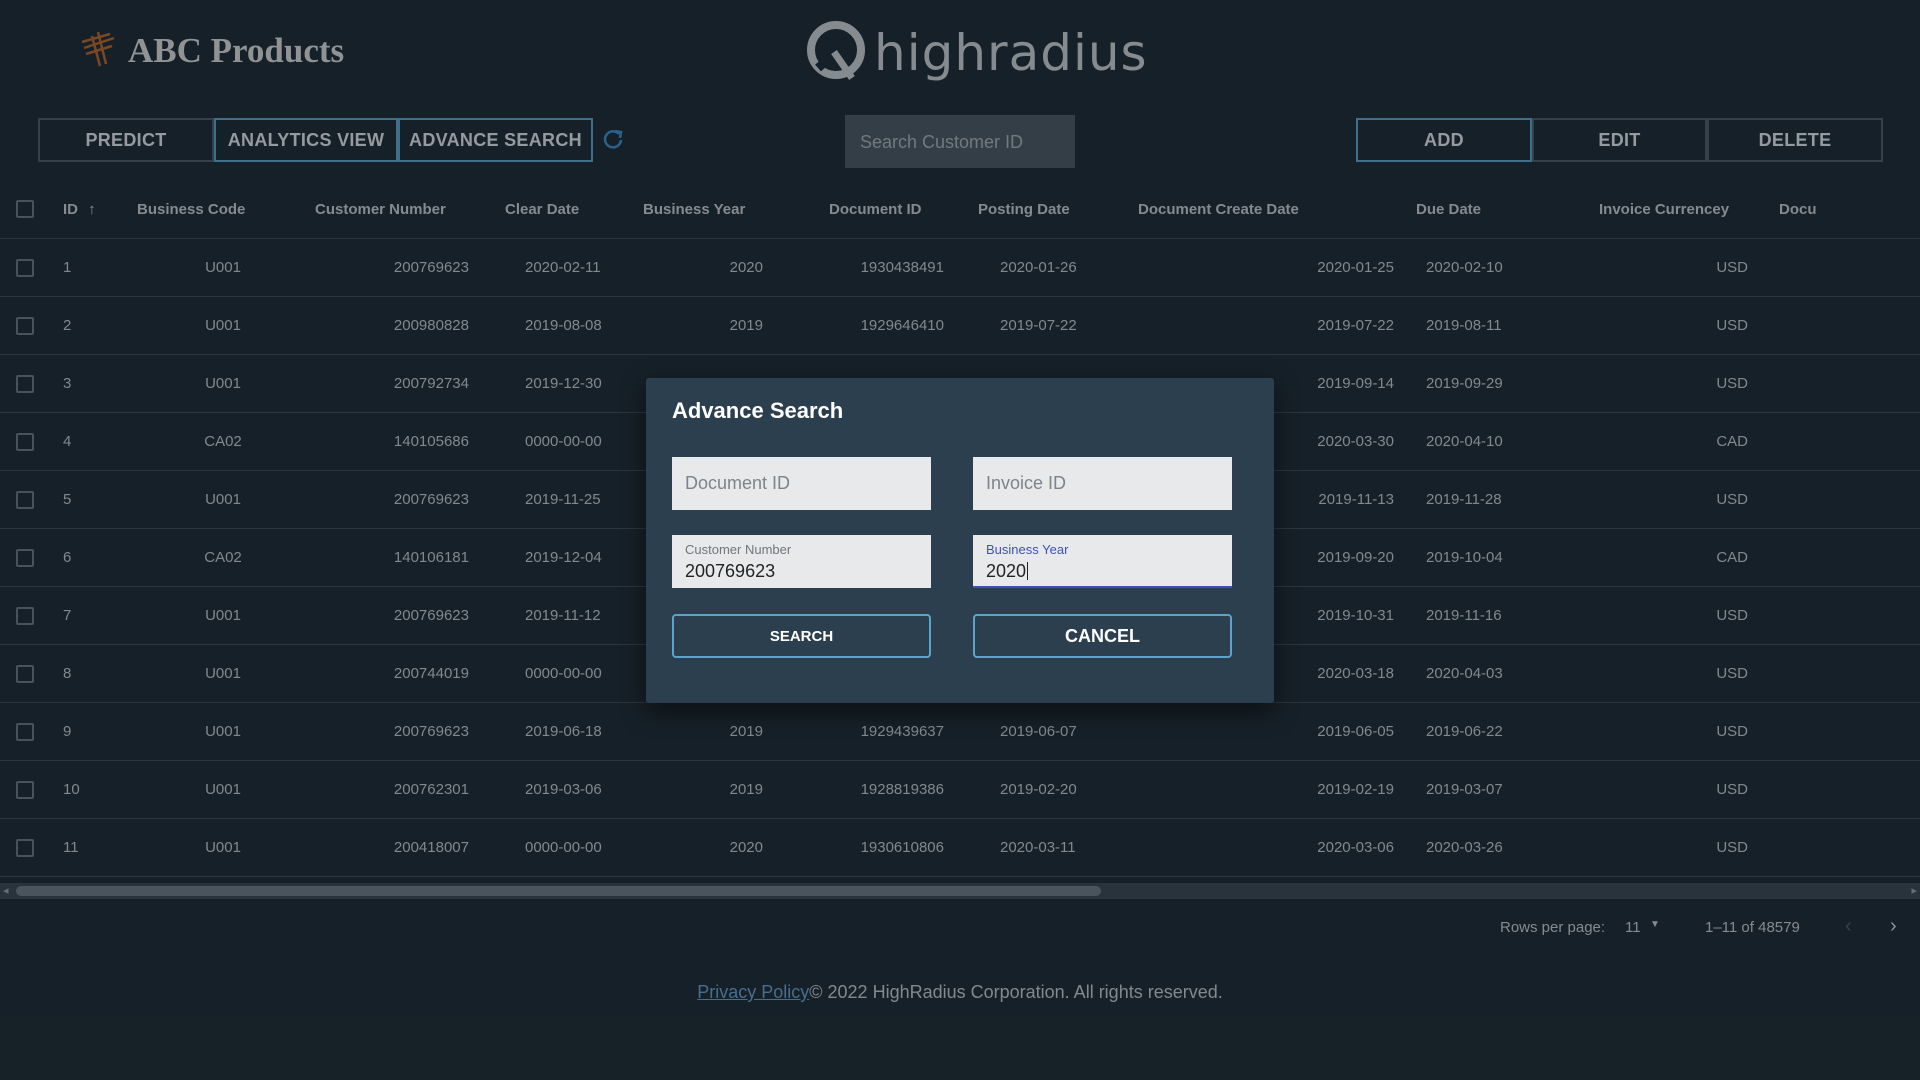 The image size is (1920, 1080). I want to click on invoice-id-field: Invoice ID, so click(1102, 483).